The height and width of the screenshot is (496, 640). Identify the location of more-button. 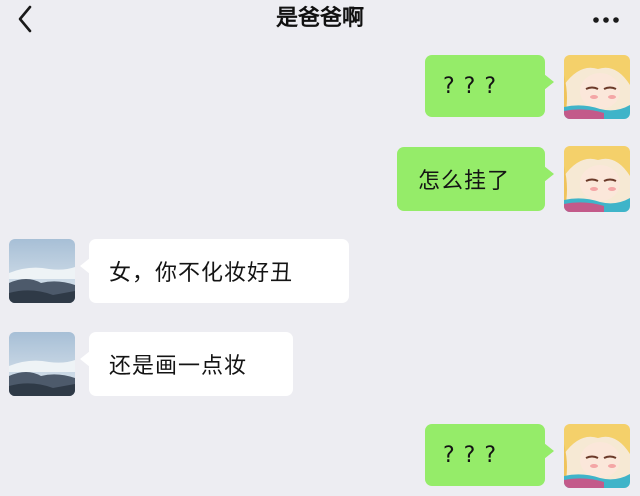
(606, 20).